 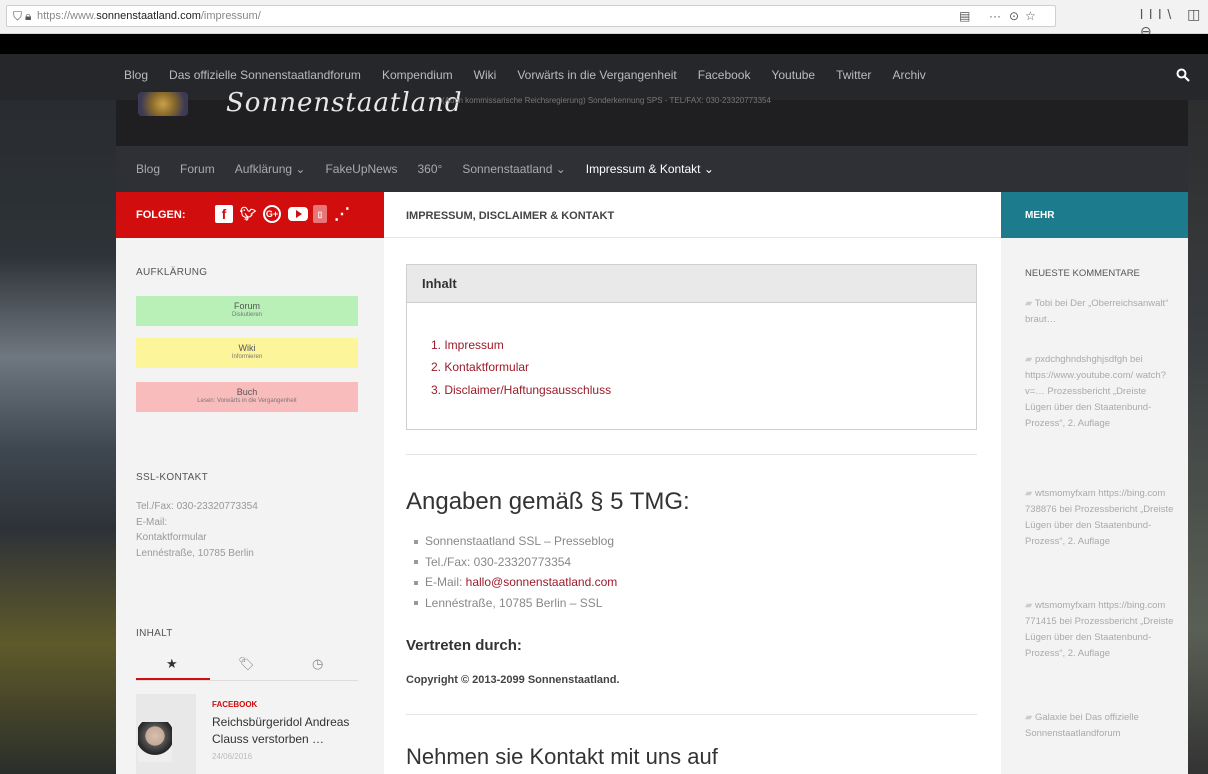 I want to click on tab-divider, so click(x=247, y=680).